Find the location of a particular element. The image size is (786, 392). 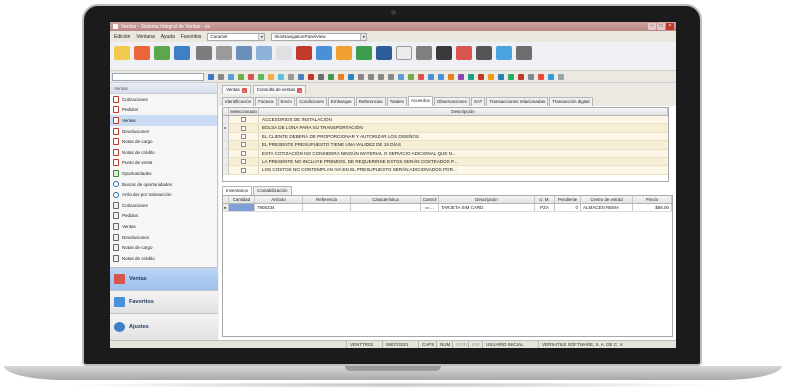

check-icon is located at coordinates (281, 77).